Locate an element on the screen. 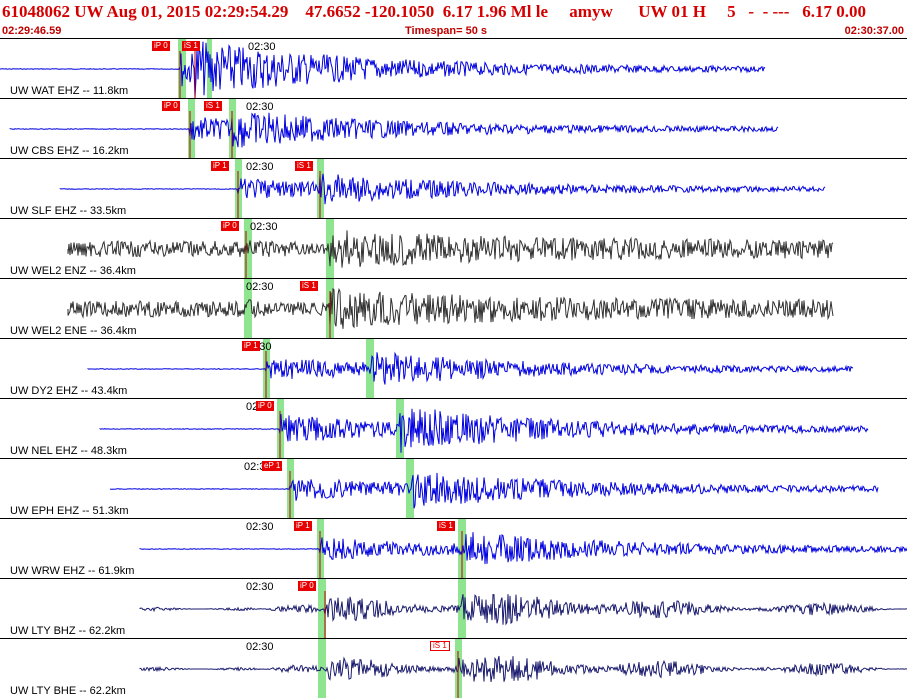 This screenshot has width=907, height=700. station-label: UW SLF EHZ -- 33.5km is located at coordinates (68, 211).